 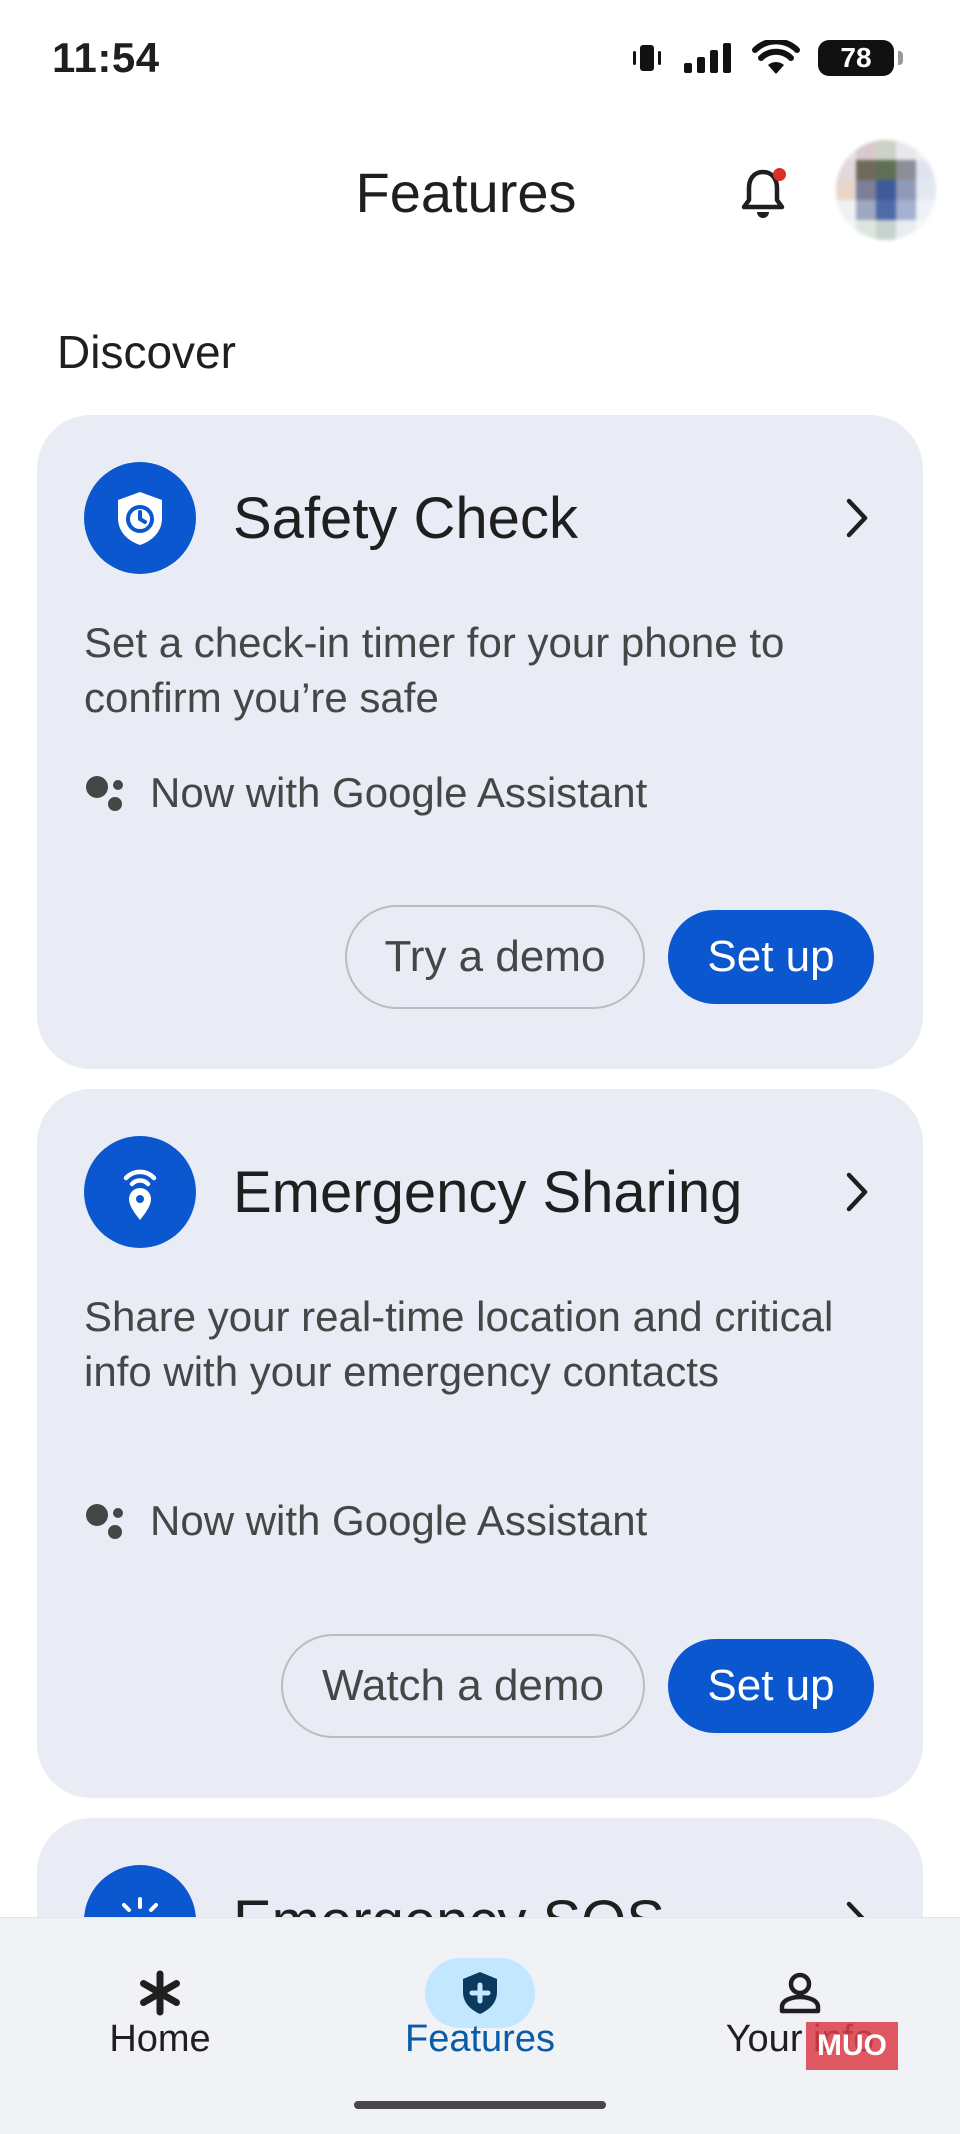 What do you see at coordinates (647, 58) in the screenshot?
I see `vibrate-icon` at bounding box center [647, 58].